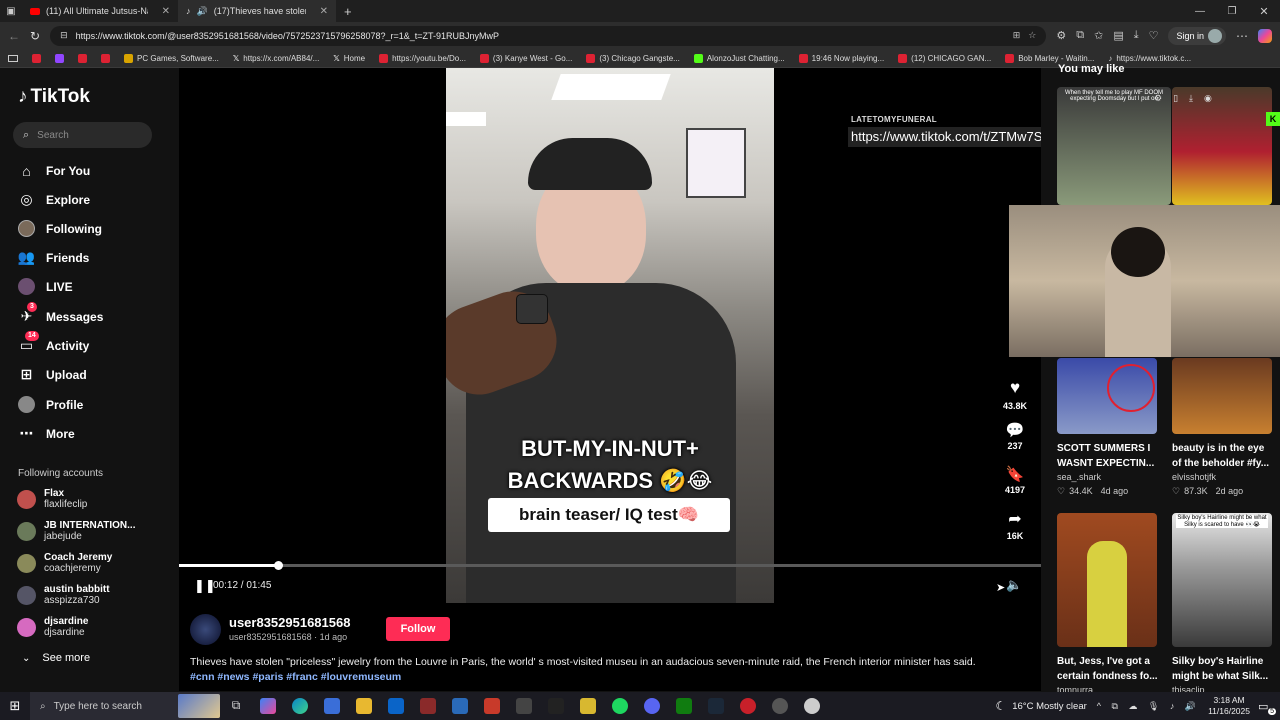  I want to click on nav-following: Following, so click(60, 228).